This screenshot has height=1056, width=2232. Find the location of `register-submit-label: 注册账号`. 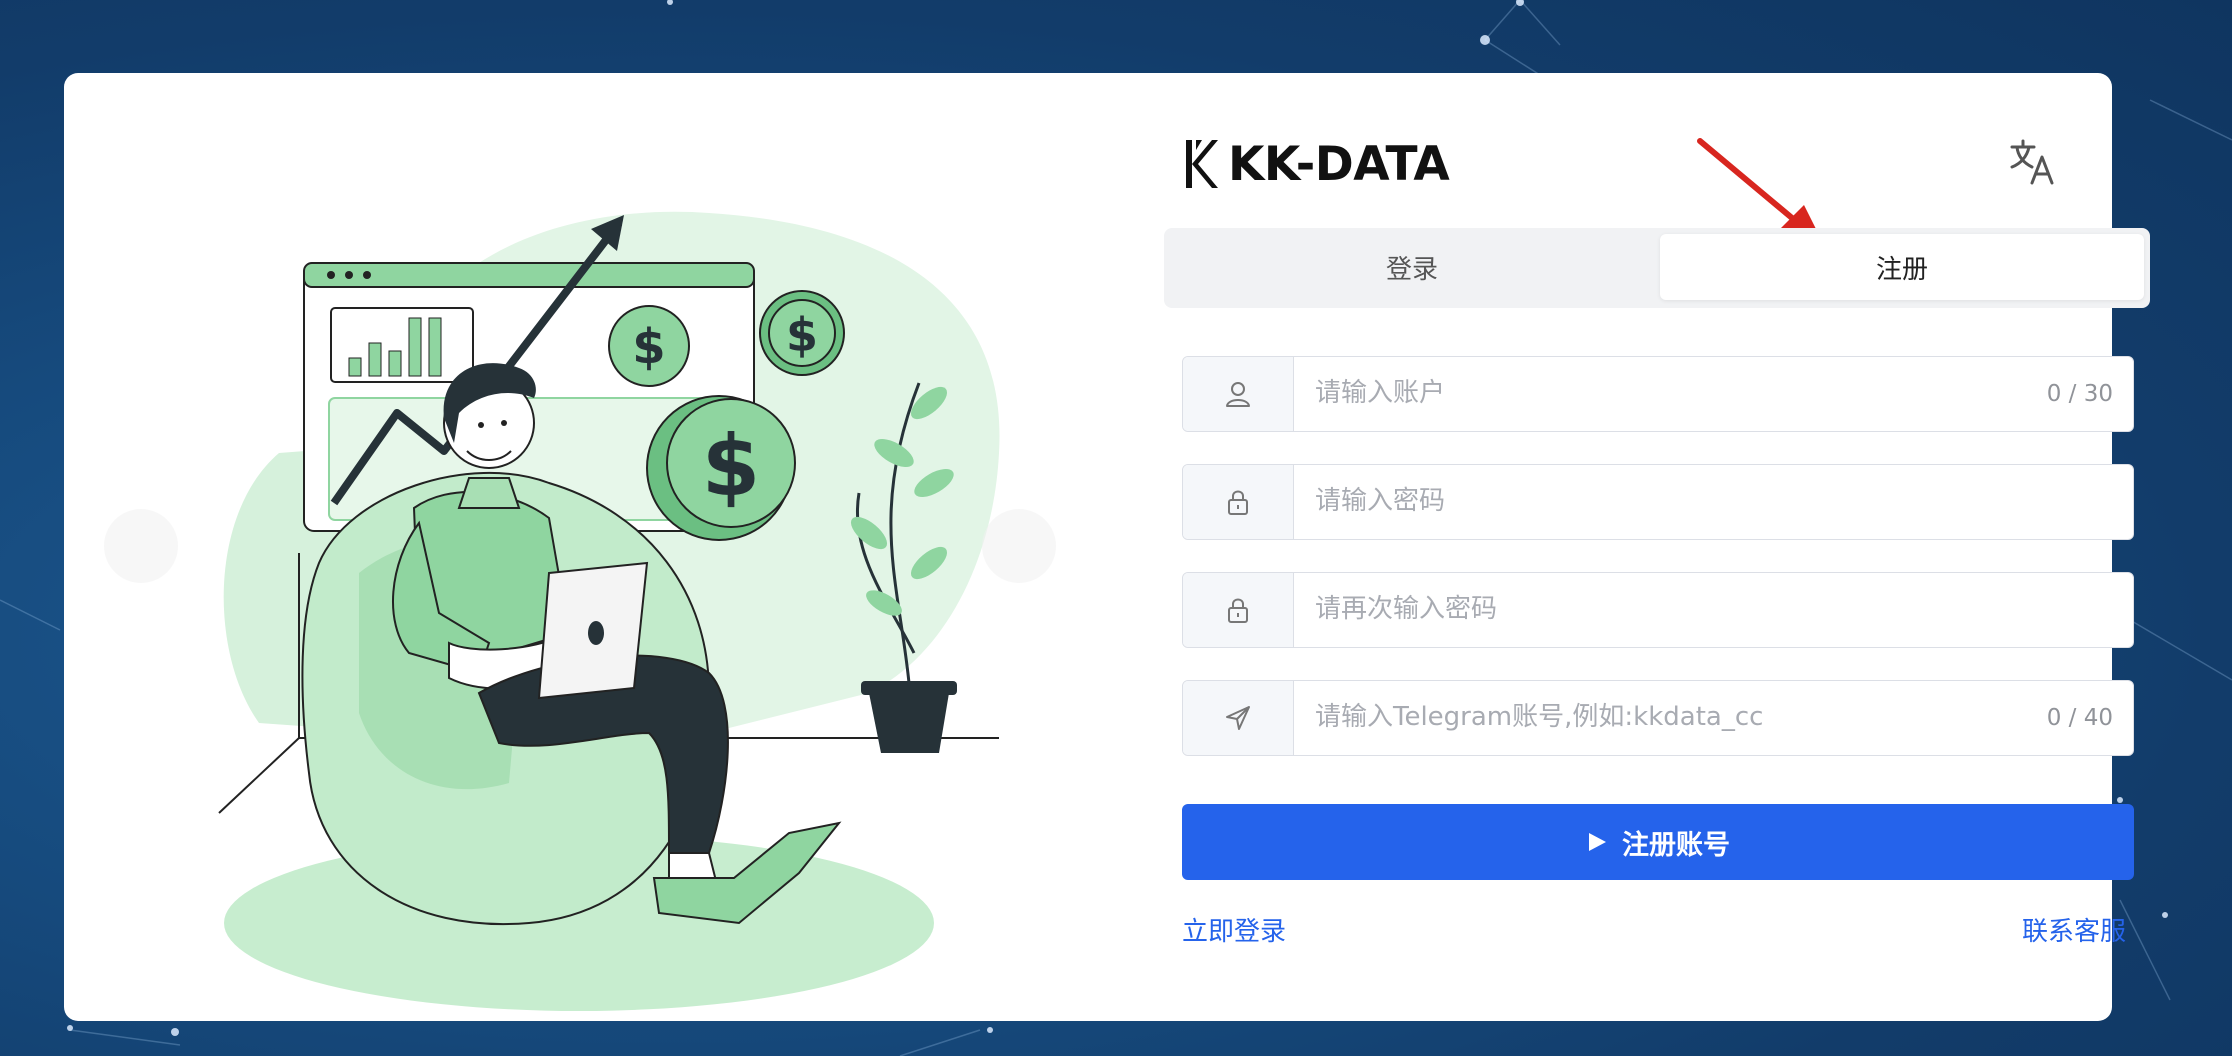

register-submit-label: 注册账号 is located at coordinates (1676, 845).